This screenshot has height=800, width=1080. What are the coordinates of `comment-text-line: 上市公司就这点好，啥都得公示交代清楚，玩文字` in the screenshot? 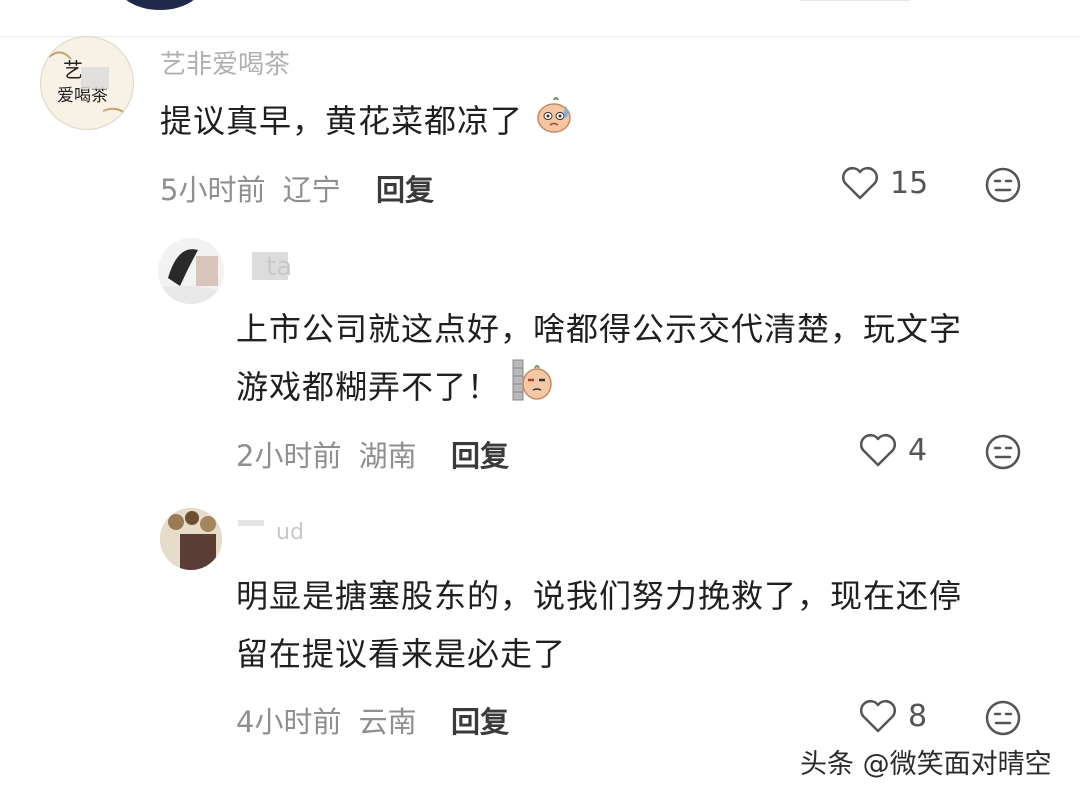 It's located at (599, 329).